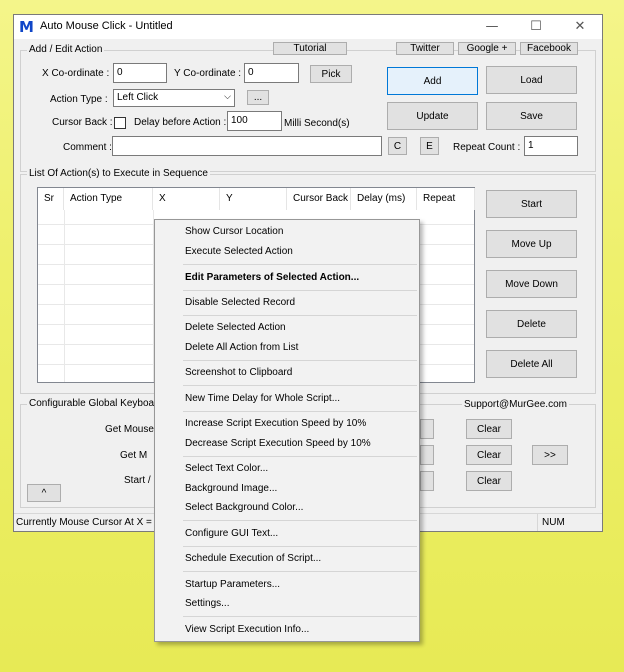  I want to click on menu-item-screenshot-to-clipboard: Screenshot to Clipboard, so click(238, 372).